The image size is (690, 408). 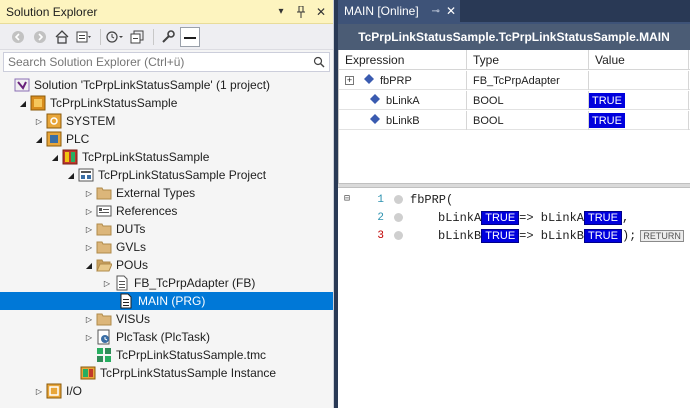 I want to click on tree-node-io: ▷ I/O, so click(x=166, y=391).